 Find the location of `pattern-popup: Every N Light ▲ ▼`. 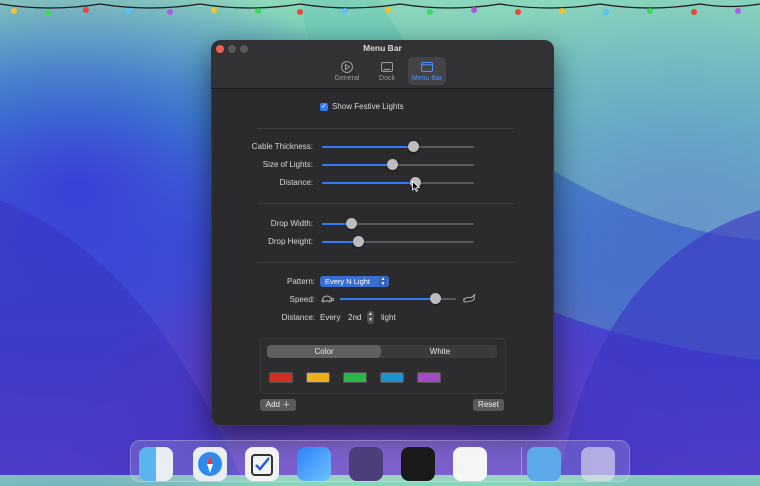

pattern-popup: Every N Light ▲ ▼ is located at coordinates (354, 281).